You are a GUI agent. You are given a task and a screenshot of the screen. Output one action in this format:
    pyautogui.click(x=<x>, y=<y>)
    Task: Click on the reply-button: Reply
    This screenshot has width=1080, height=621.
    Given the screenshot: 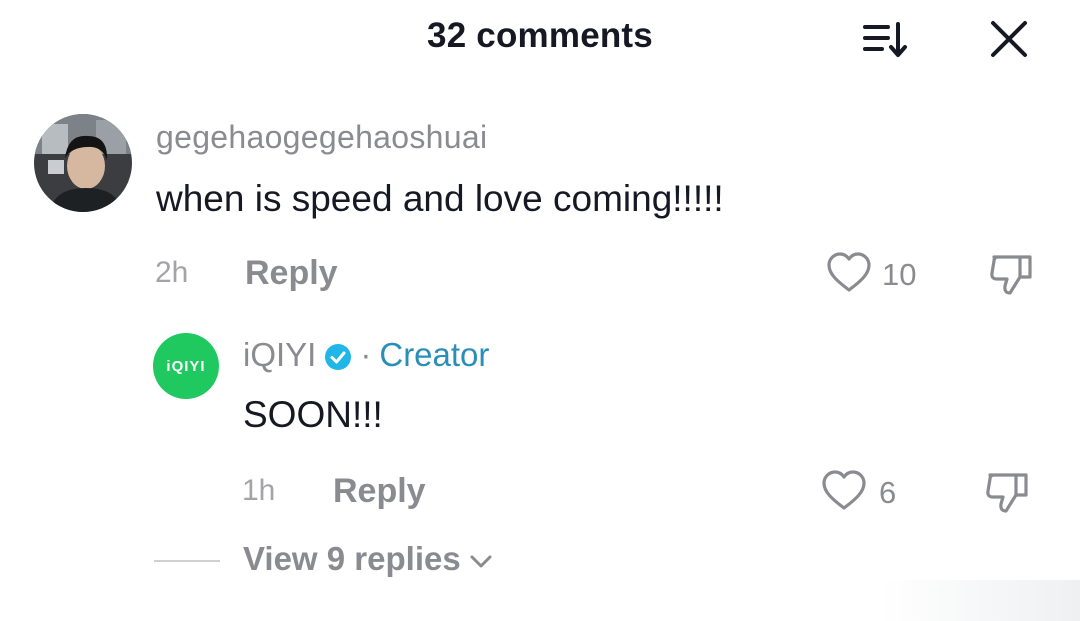 What is the action you would take?
    pyautogui.click(x=291, y=273)
    